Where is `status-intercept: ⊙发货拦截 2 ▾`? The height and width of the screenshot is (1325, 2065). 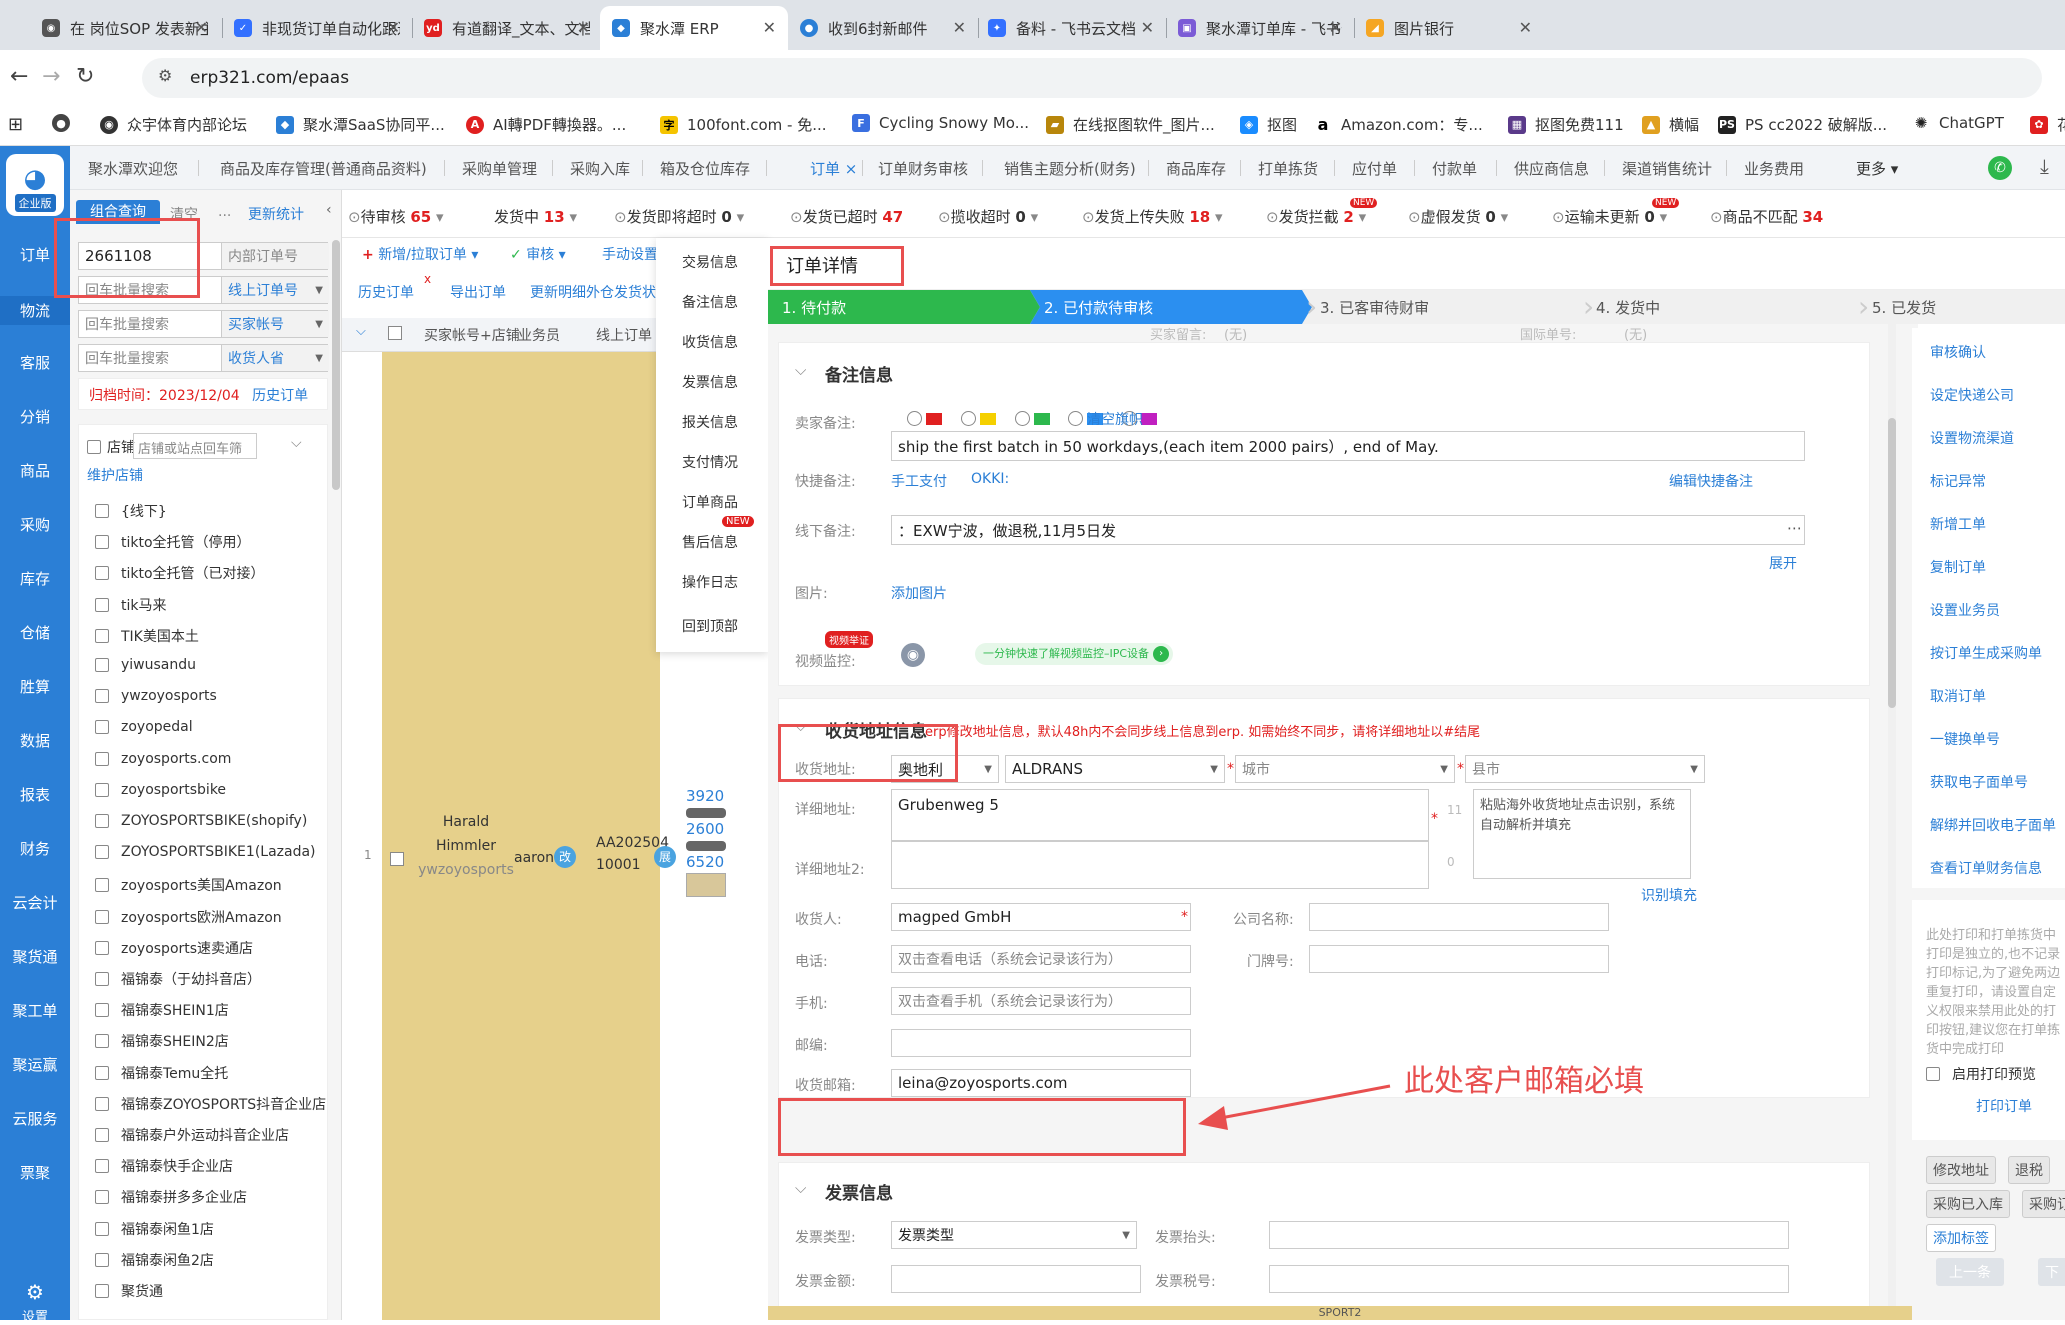
status-intercept: ⊙发货拦截 2 ▾ is located at coordinates (1316, 216).